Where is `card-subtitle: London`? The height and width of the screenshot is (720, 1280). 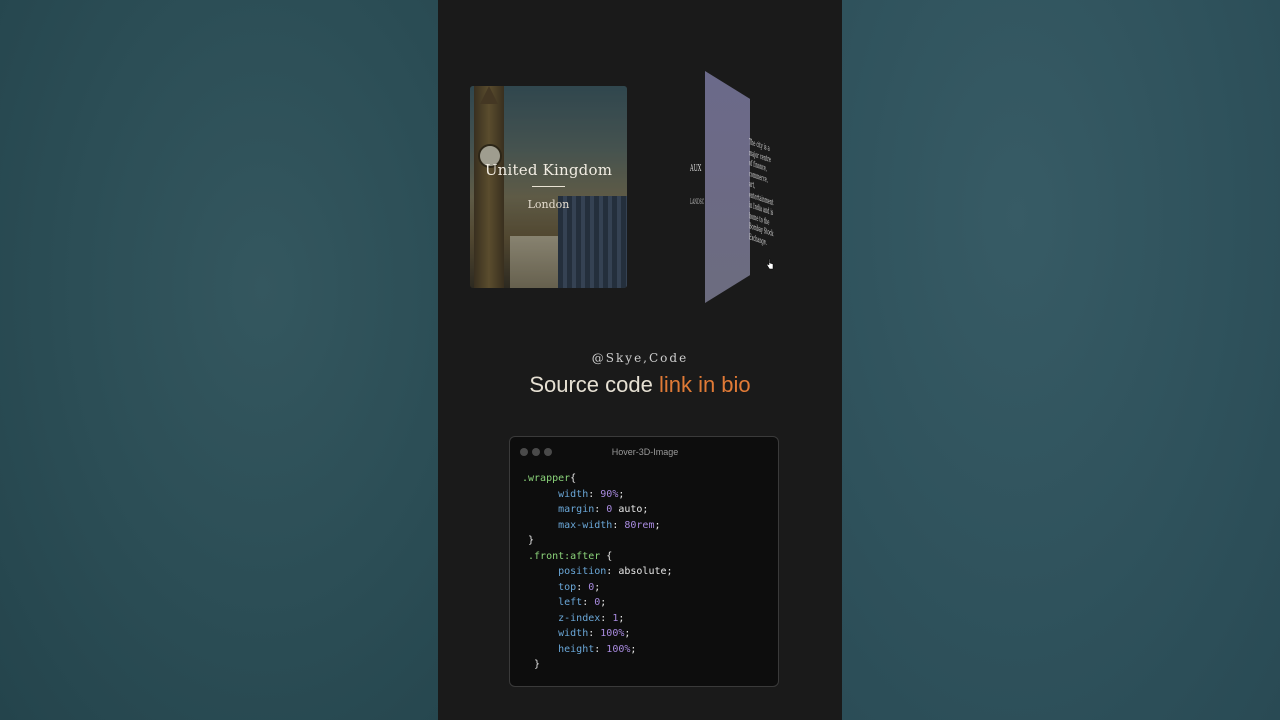
card-subtitle: London is located at coordinates (548, 204).